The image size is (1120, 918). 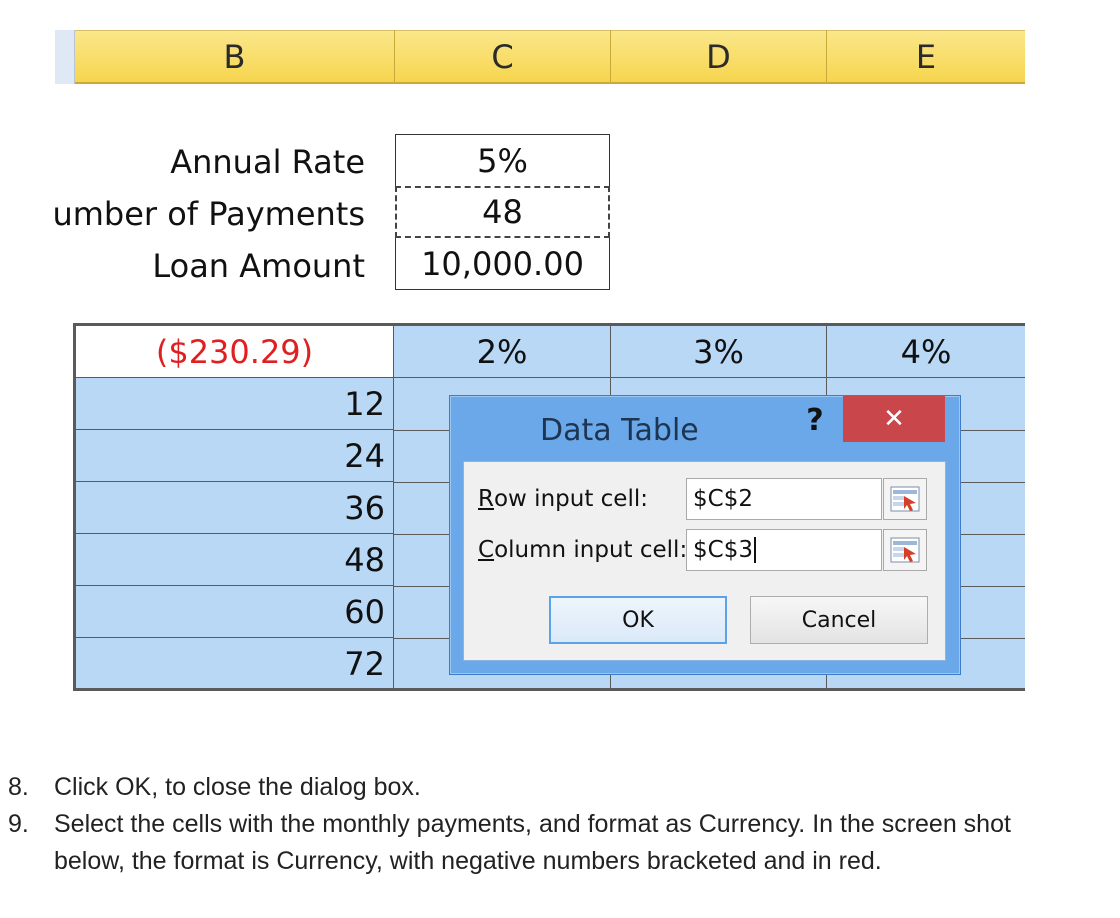 What do you see at coordinates (65, 57) in the screenshot?
I see `select-all-corner` at bounding box center [65, 57].